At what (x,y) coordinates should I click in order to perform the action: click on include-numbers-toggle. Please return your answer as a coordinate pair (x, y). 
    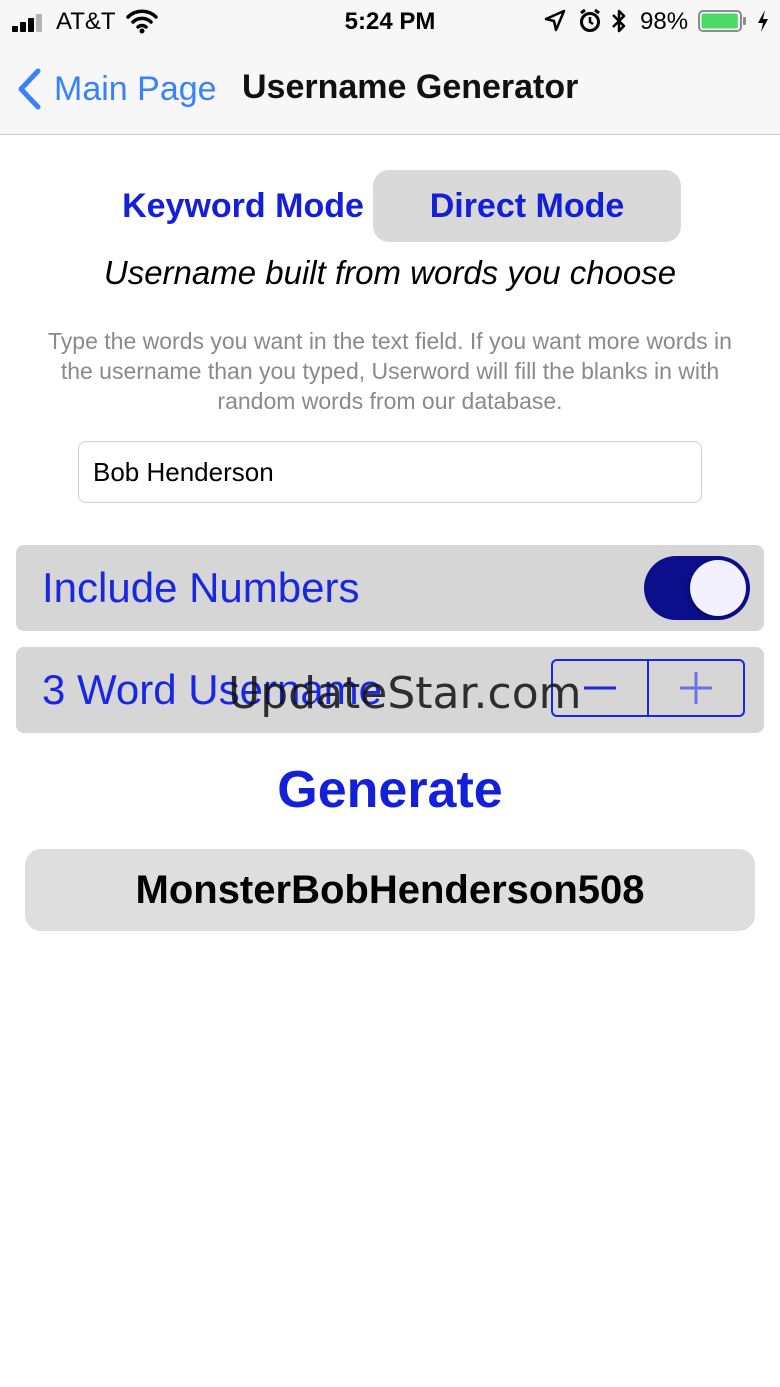
    Looking at the image, I should click on (697, 588).